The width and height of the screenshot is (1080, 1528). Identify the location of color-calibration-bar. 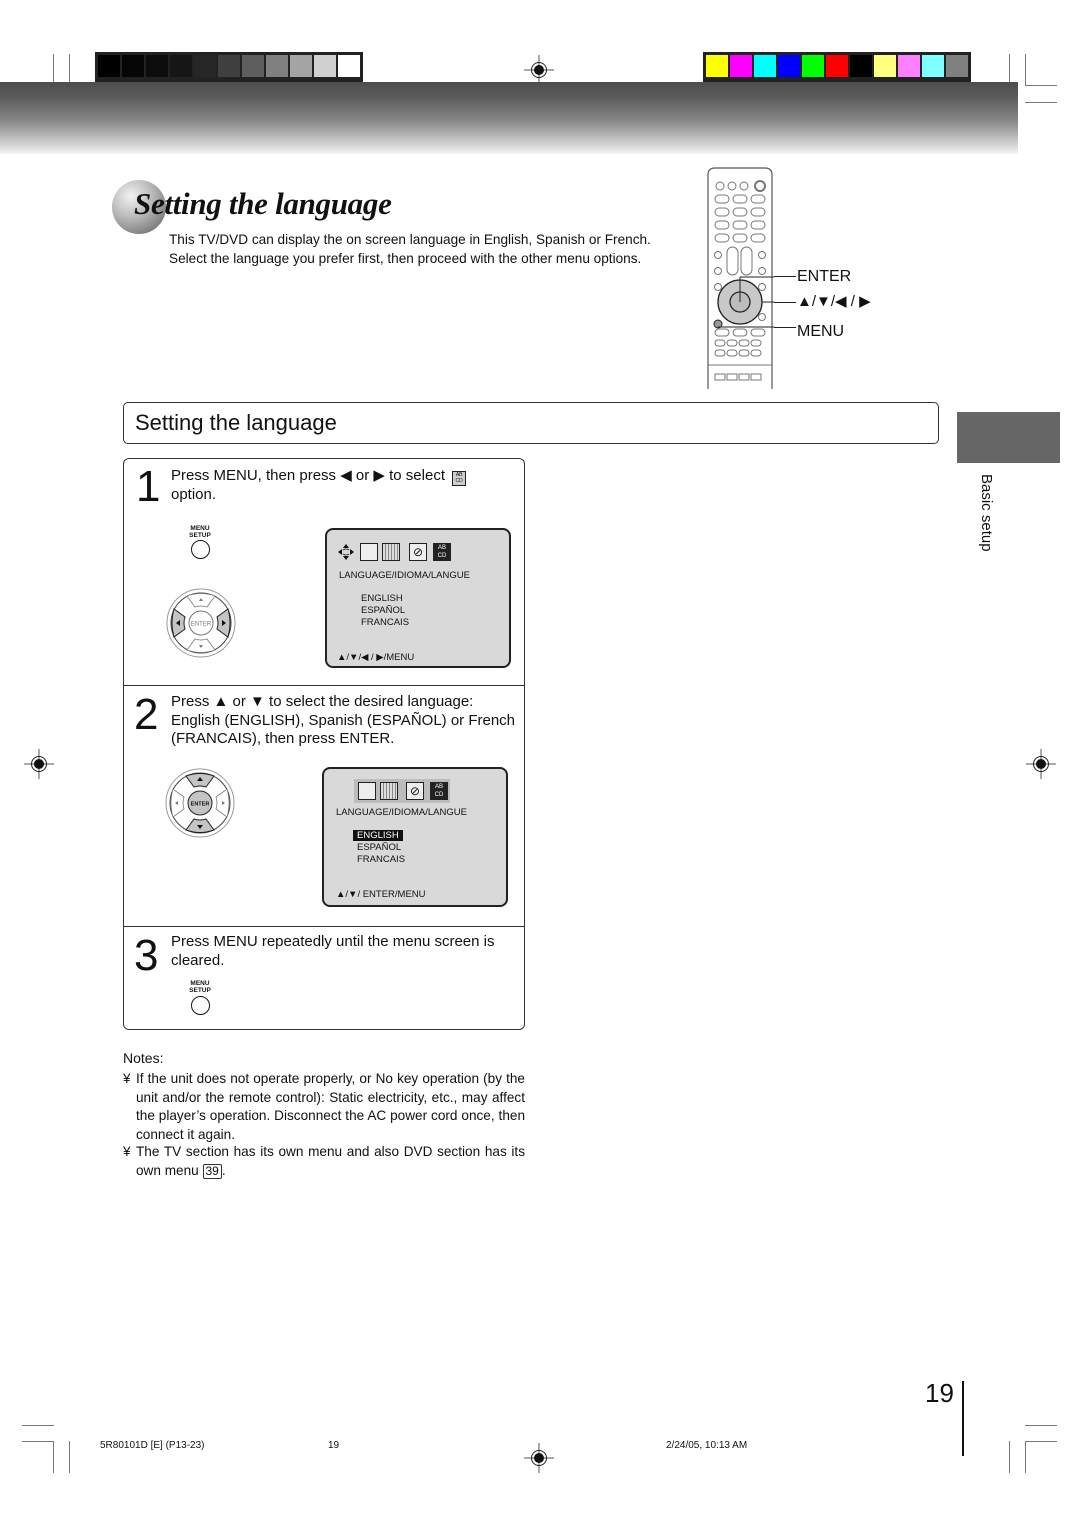
(837, 67).